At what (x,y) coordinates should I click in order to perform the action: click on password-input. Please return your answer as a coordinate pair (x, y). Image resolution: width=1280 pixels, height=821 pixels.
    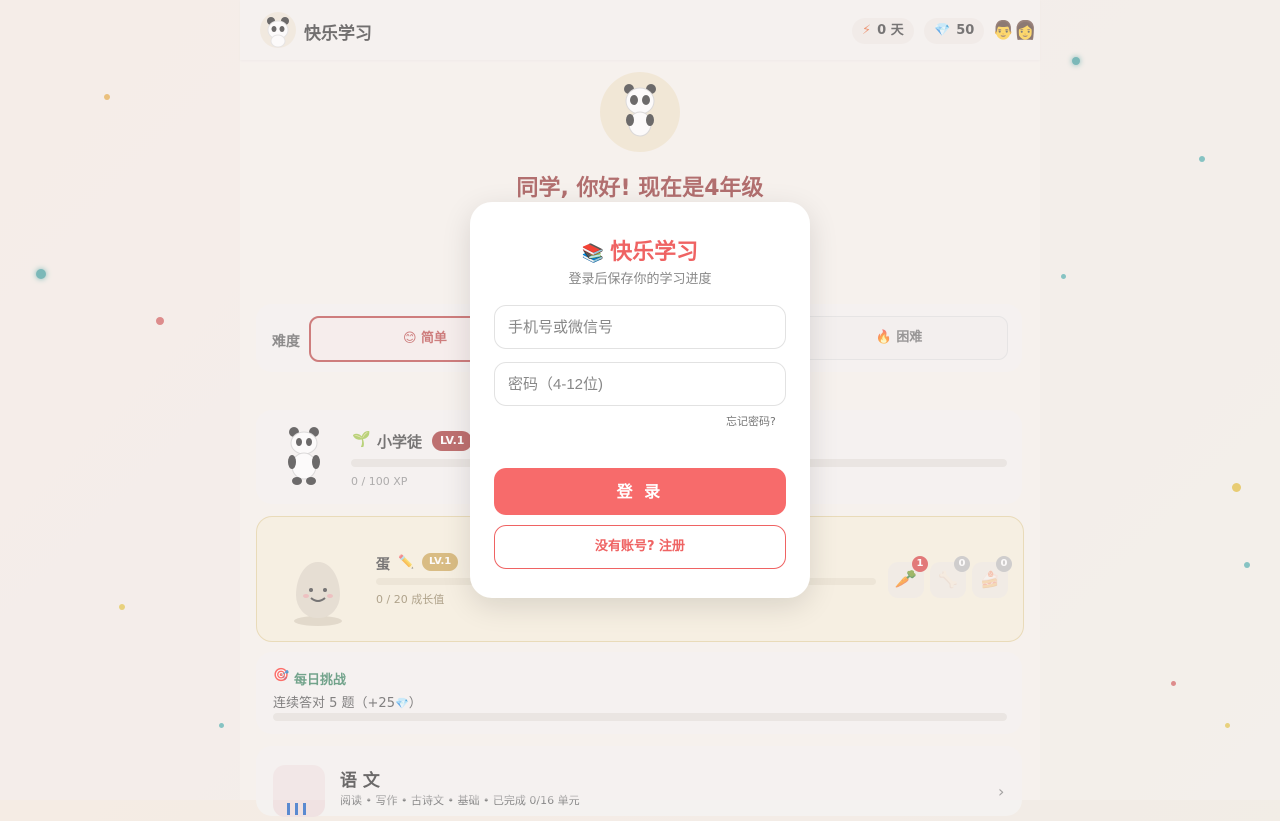
    Looking at the image, I should click on (640, 384).